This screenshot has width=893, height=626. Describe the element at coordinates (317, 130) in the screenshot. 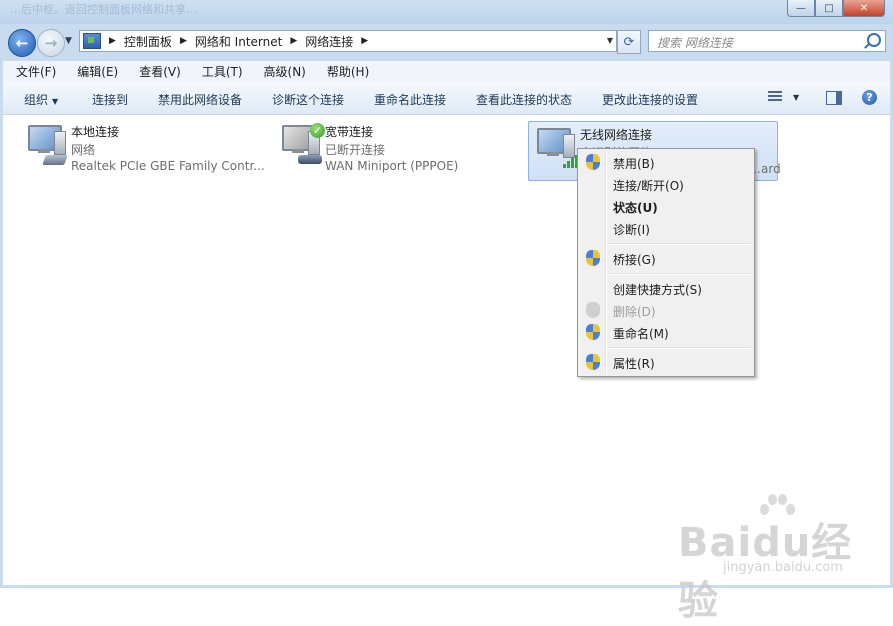

I see `check-icon: ✓` at that location.